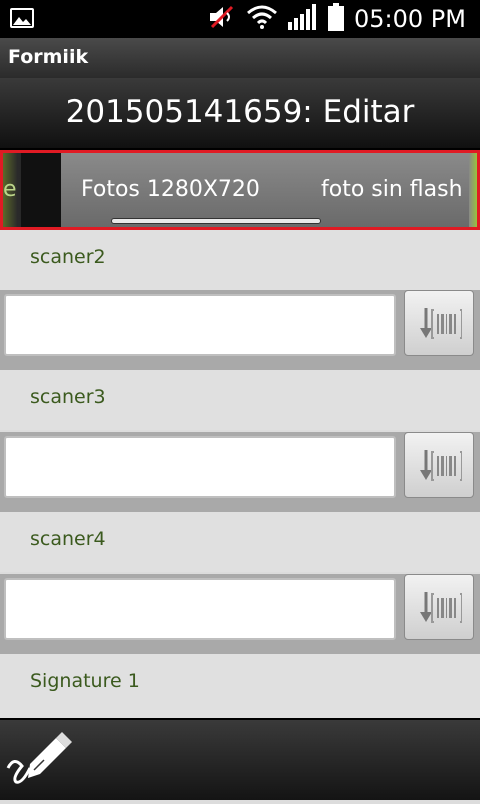 This screenshot has width=480, height=804. Describe the element at coordinates (170, 189) in the screenshot. I see `tab-fotos-1280x720: Fotos 1280X720` at that location.